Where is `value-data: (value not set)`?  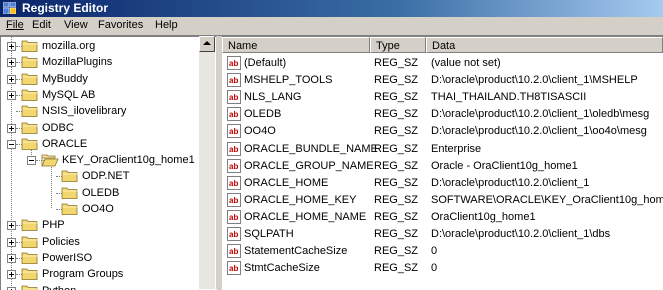 value-data: (value not set) is located at coordinates (466, 63).